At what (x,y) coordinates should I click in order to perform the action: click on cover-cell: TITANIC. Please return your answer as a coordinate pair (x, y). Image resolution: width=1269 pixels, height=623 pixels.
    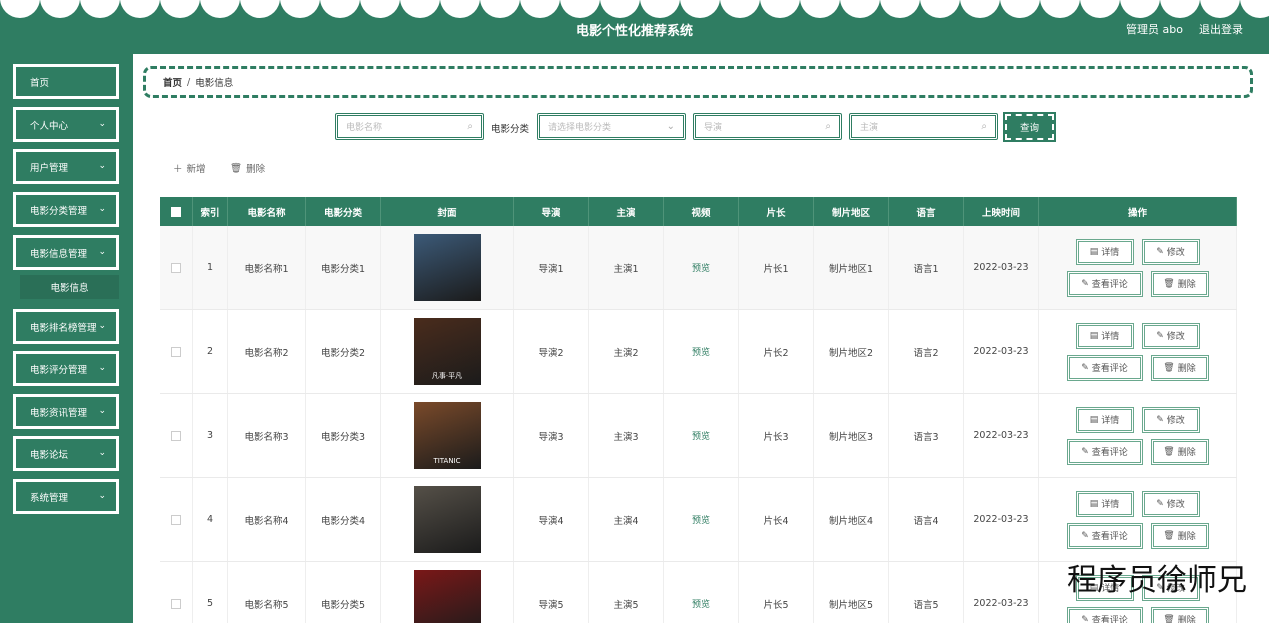
    Looking at the image, I should click on (447, 435).